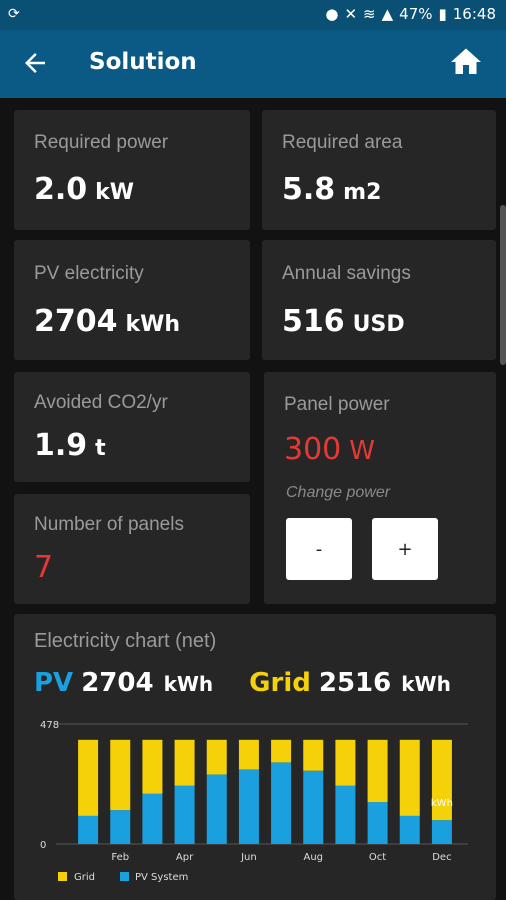  Describe the element at coordinates (115, 192) in the screenshot. I see `required-power-unit: kW` at that location.